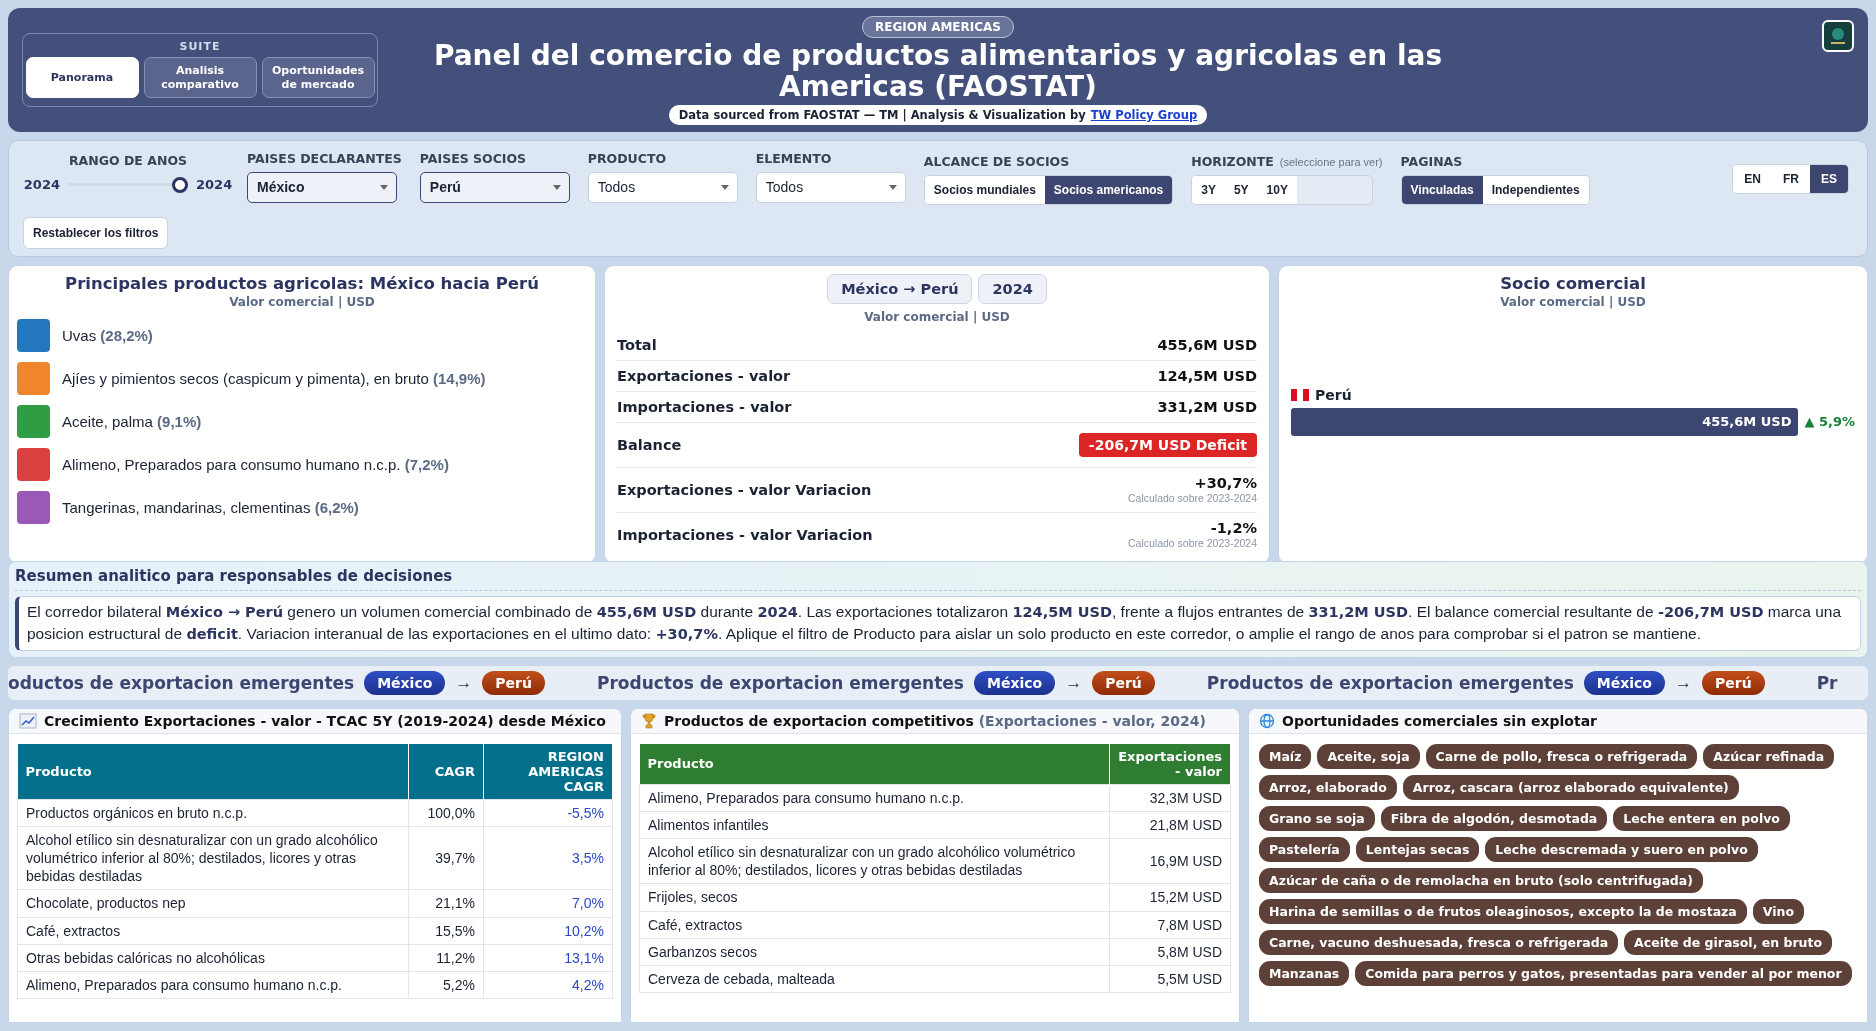 This screenshot has height=1031, width=1876. I want to click on metric-value: 455,6M USD, so click(1207, 344).